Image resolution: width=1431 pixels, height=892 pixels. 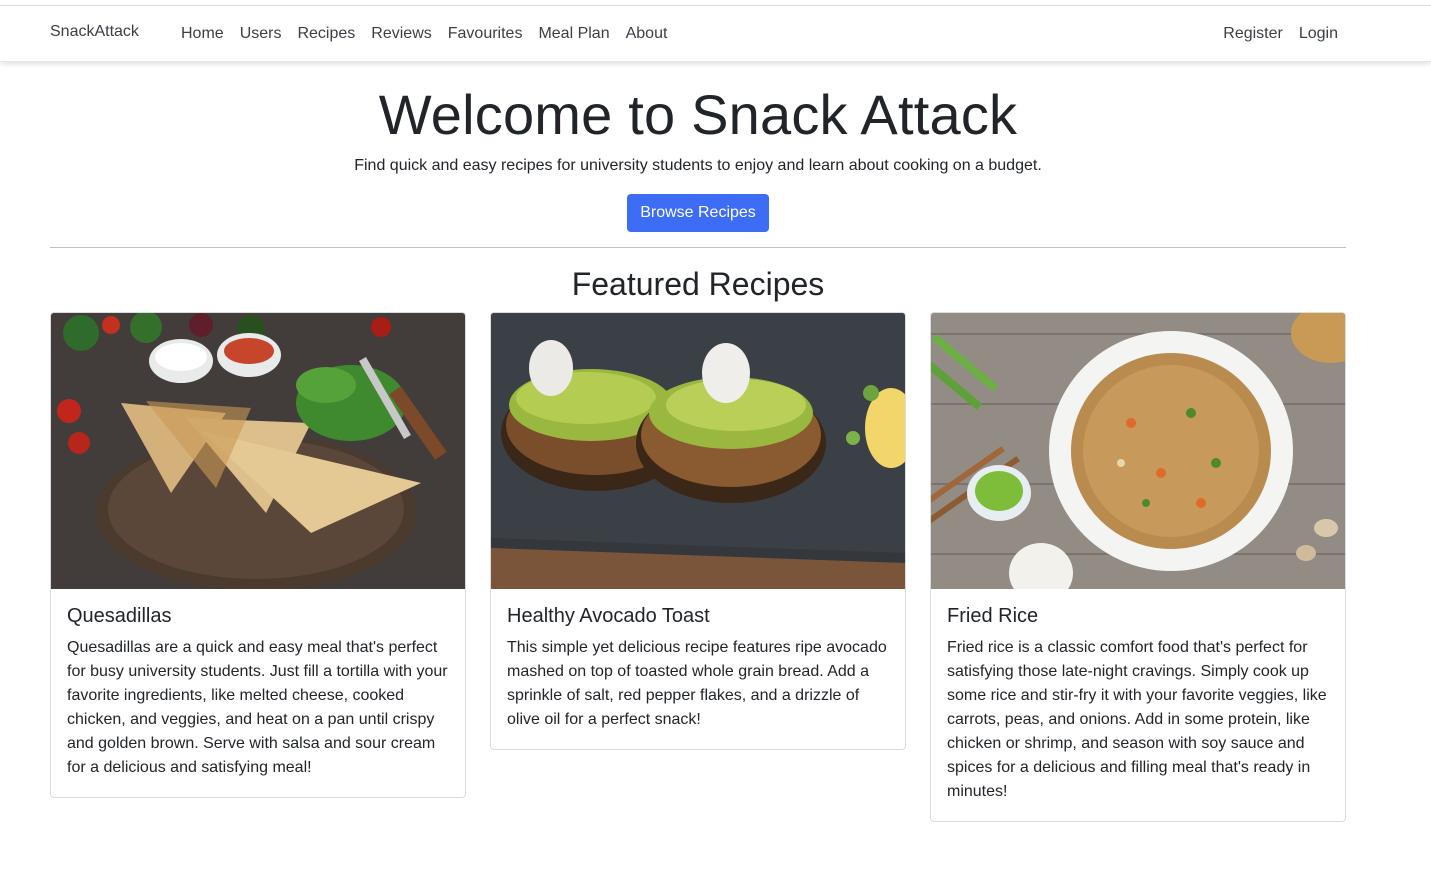 I want to click on hero-title: Welcome to Snack Attack, so click(x=698, y=114).